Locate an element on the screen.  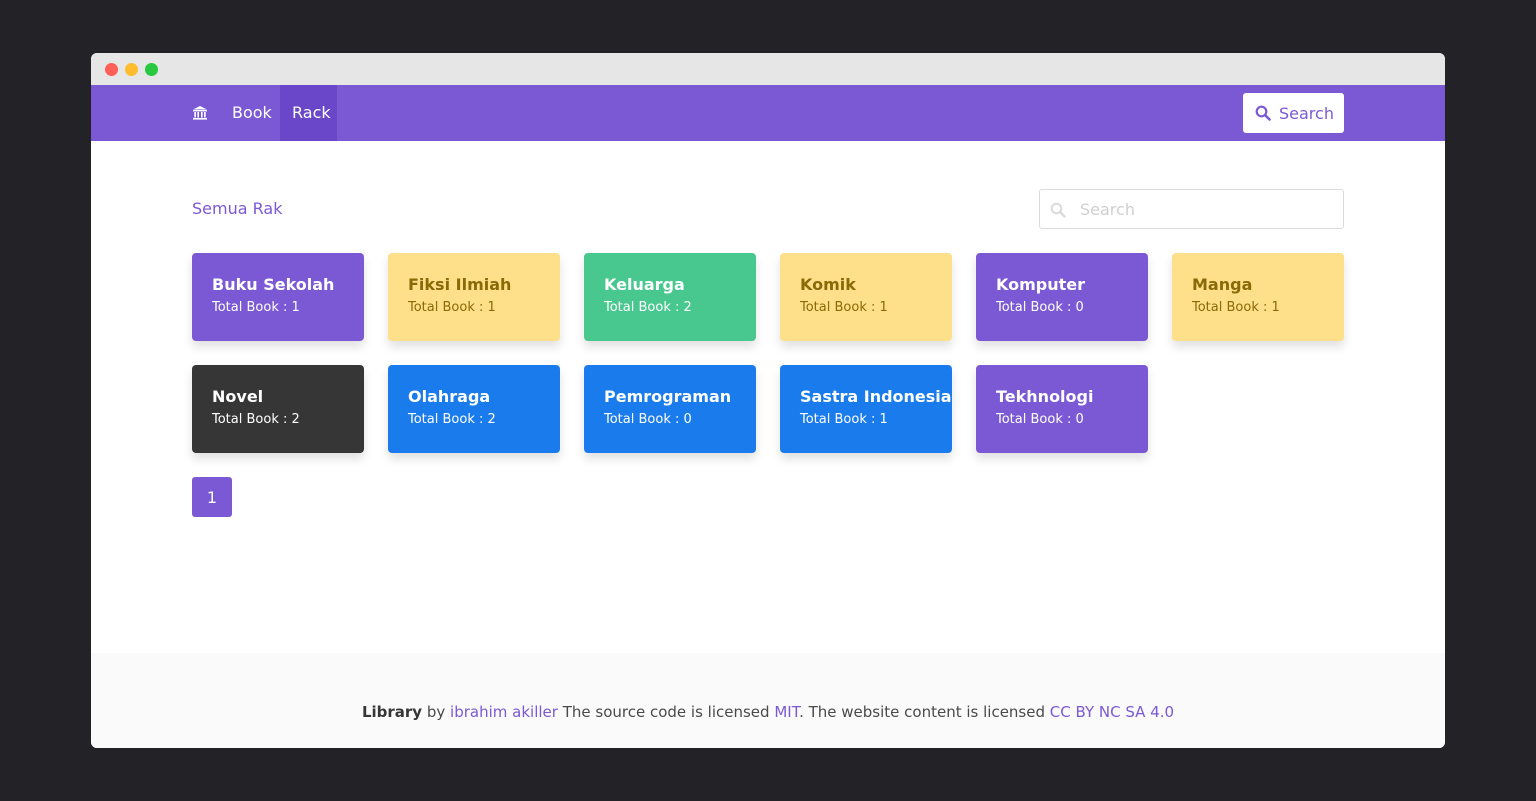
rack-name: Buku Sekolah is located at coordinates (273, 284).